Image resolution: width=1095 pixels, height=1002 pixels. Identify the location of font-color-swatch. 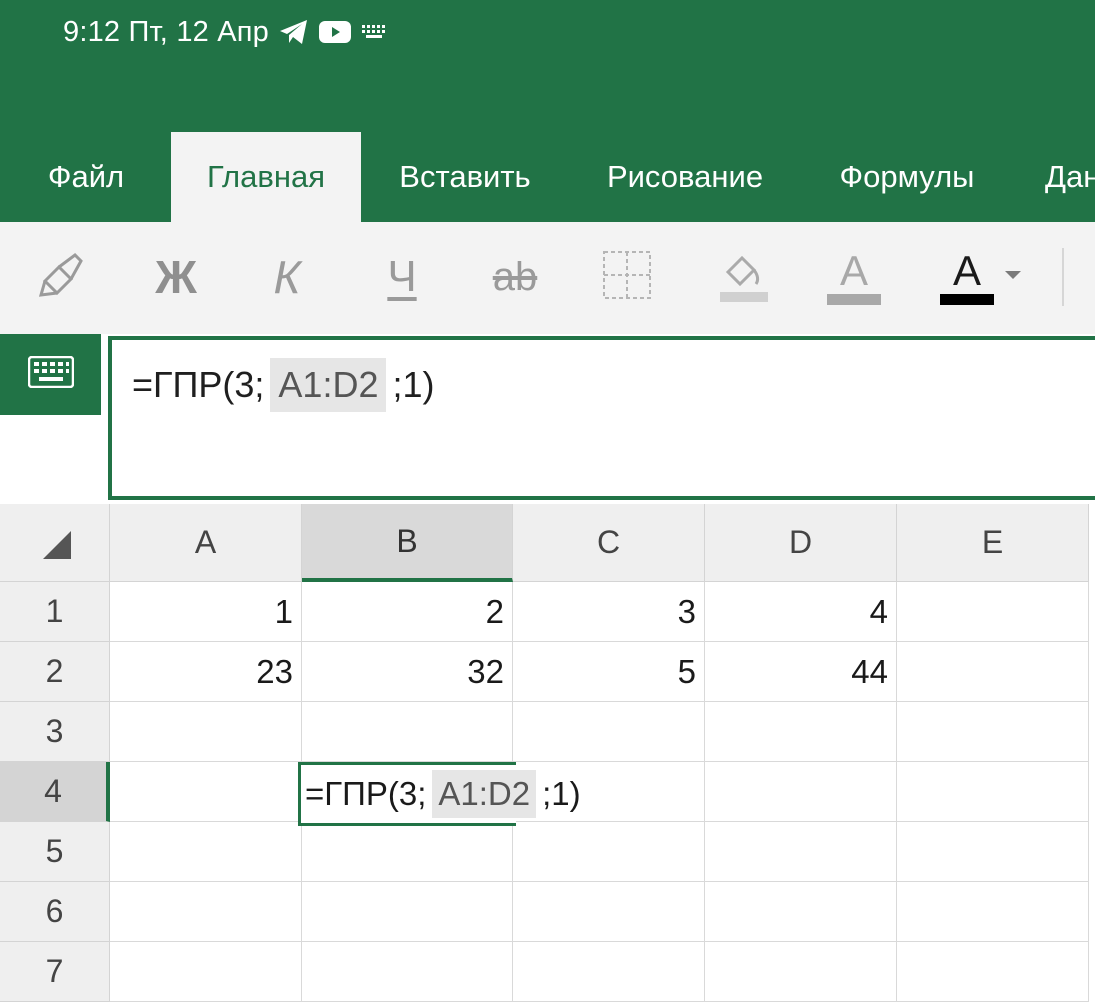
(967, 299).